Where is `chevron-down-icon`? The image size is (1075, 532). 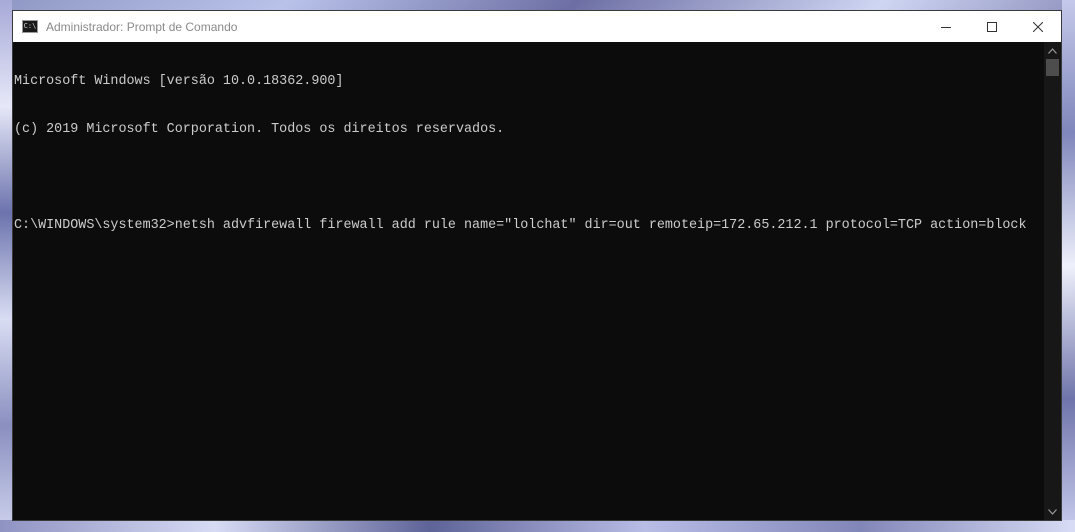 chevron-down-icon is located at coordinates (1052, 511).